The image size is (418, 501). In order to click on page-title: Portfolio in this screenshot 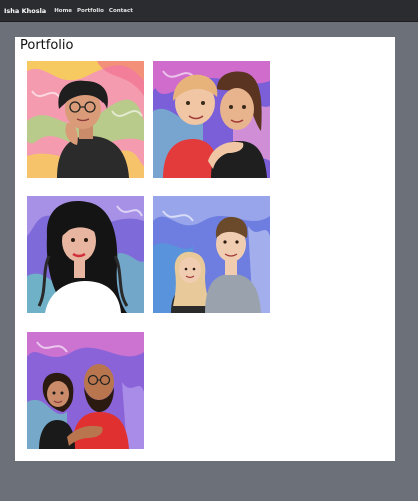, I will do `click(47, 45)`.